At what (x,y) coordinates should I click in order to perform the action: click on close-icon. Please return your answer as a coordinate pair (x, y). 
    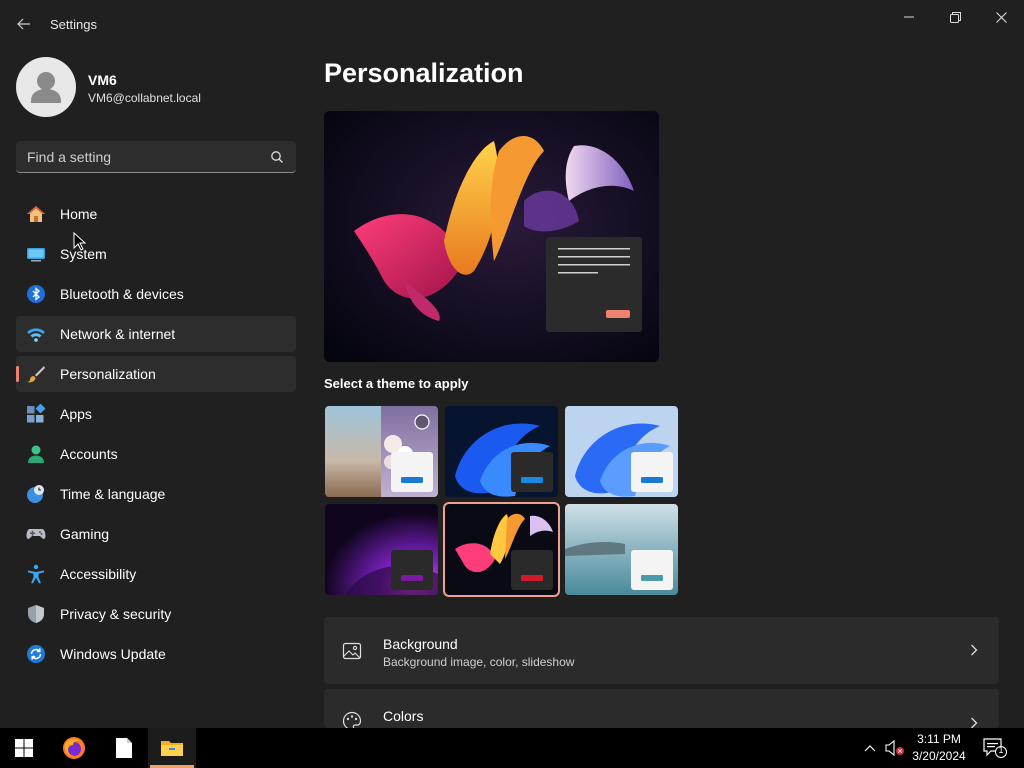
    Looking at the image, I should click on (1001, 17).